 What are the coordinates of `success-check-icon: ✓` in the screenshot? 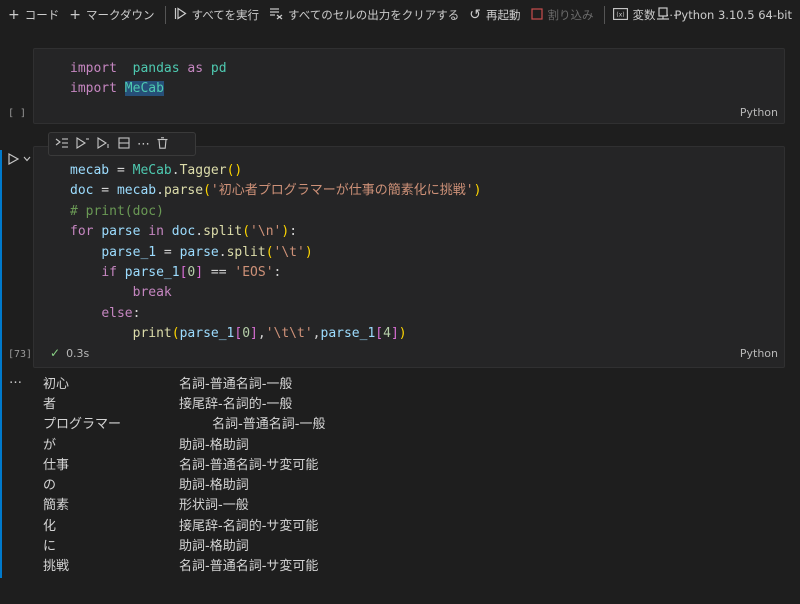 It's located at (55, 353).